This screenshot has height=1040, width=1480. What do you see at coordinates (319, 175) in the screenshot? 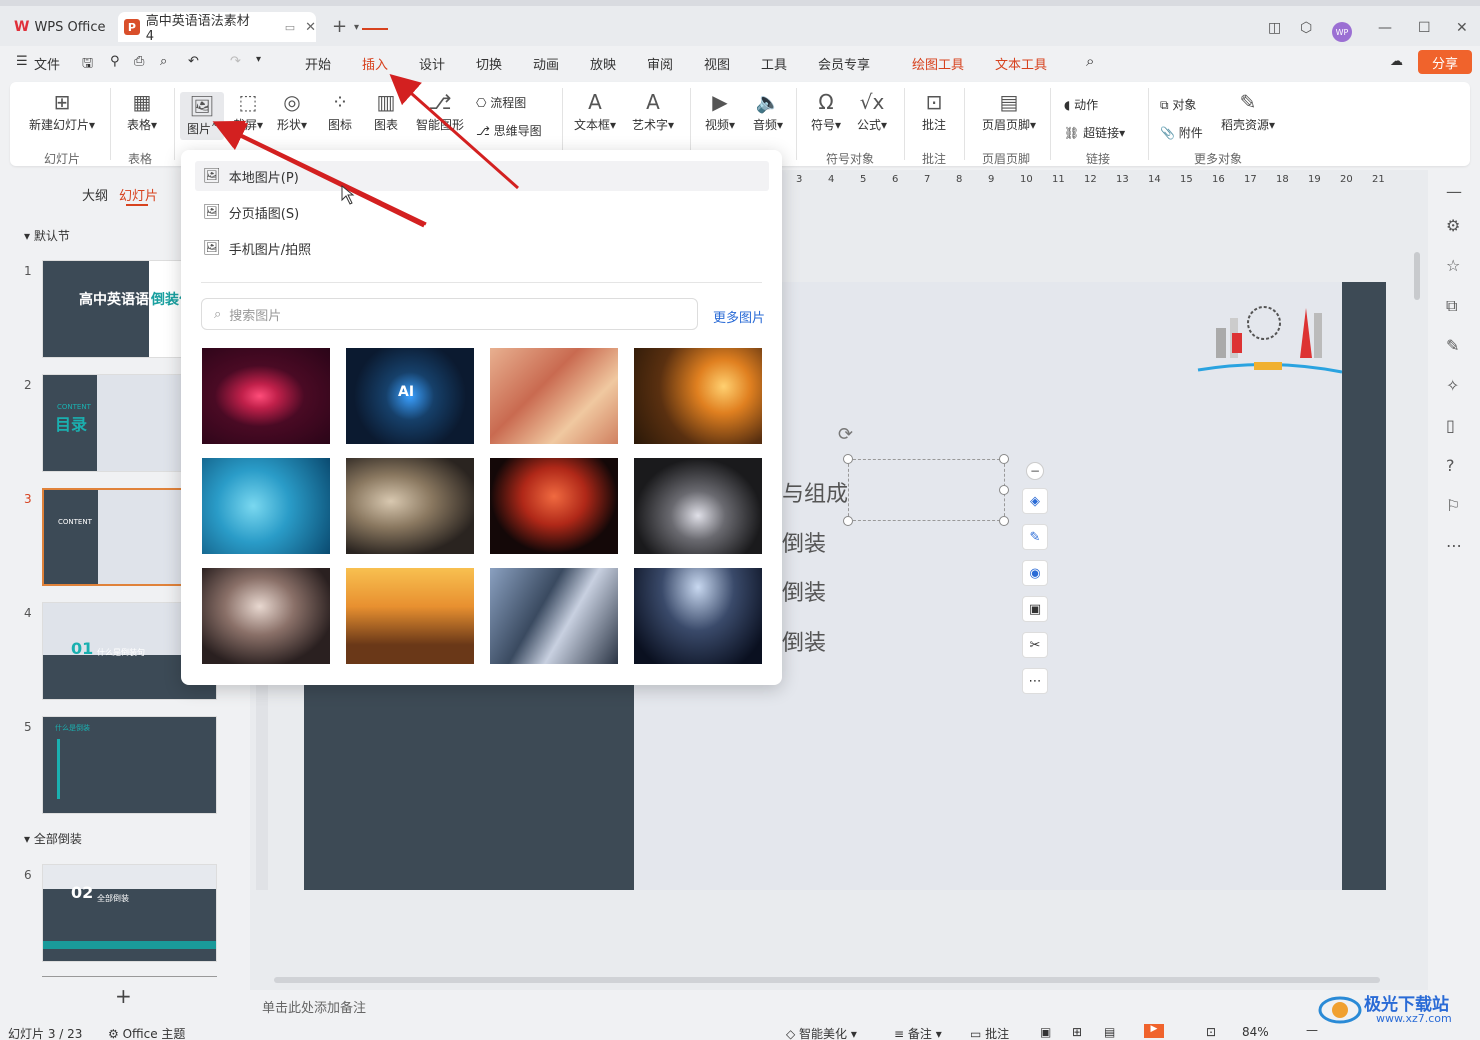
I see `arrow-to-local-picture` at bounding box center [319, 175].